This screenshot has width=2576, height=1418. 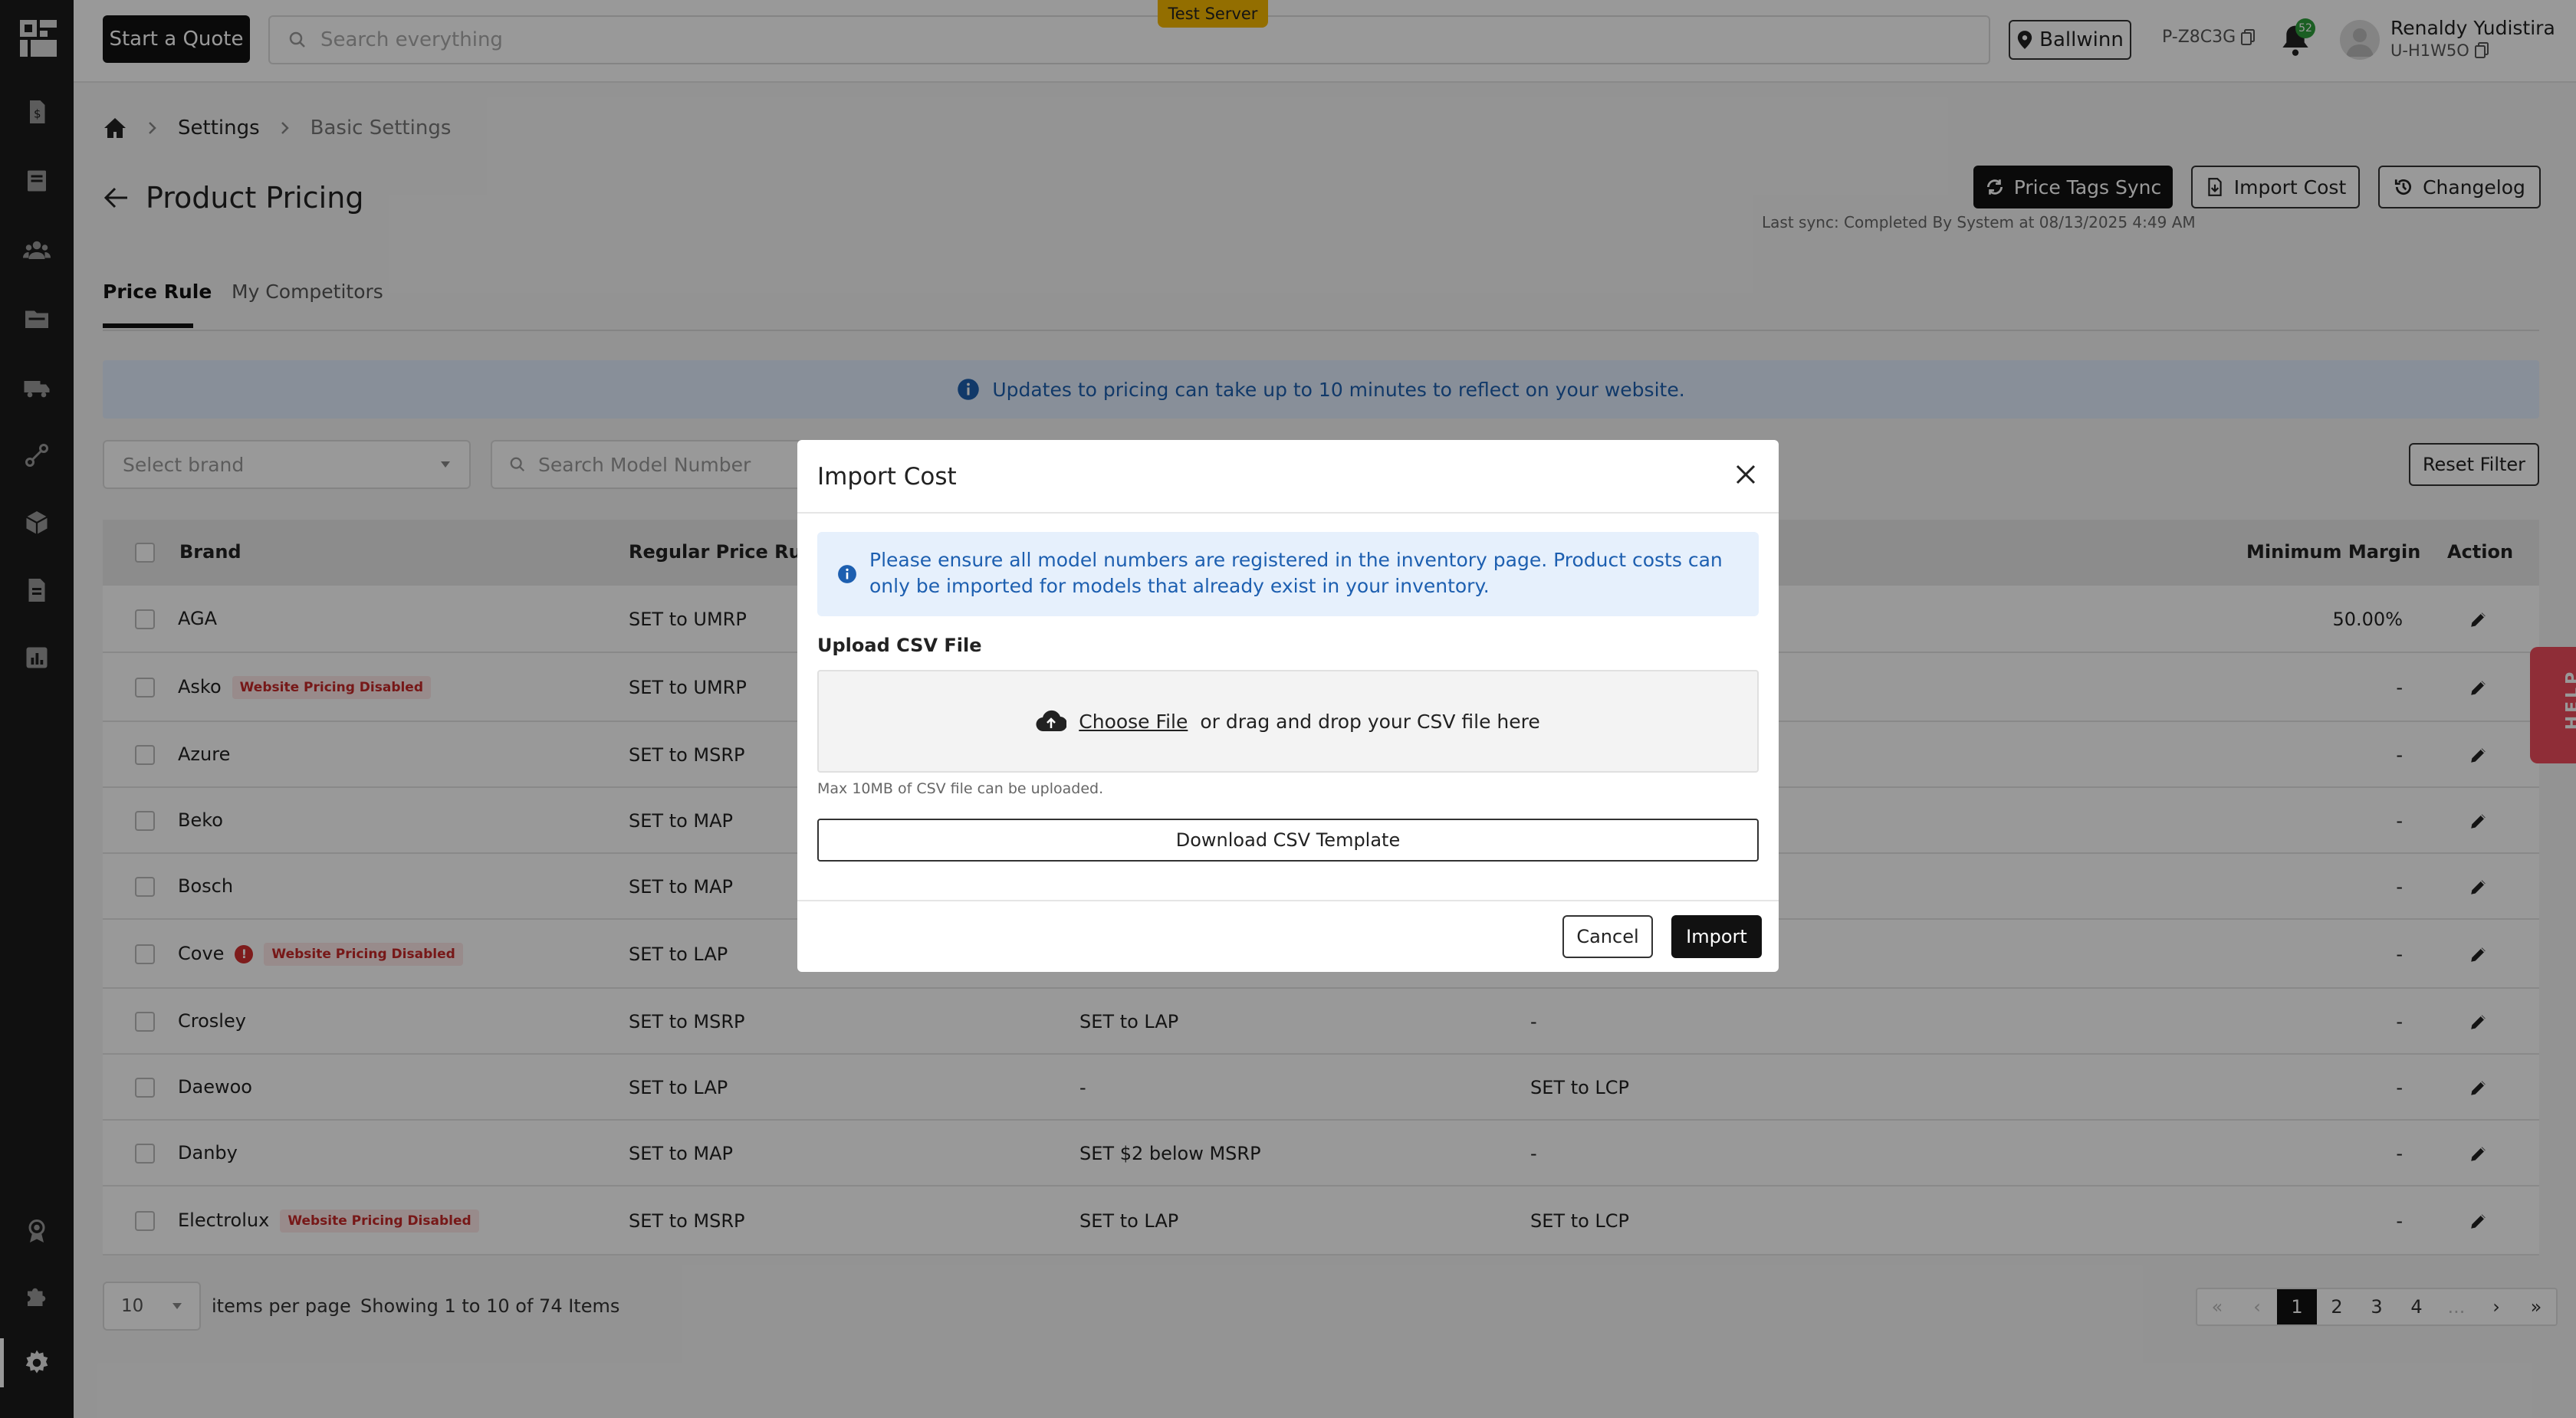 I want to click on info-icon, so click(x=847, y=574).